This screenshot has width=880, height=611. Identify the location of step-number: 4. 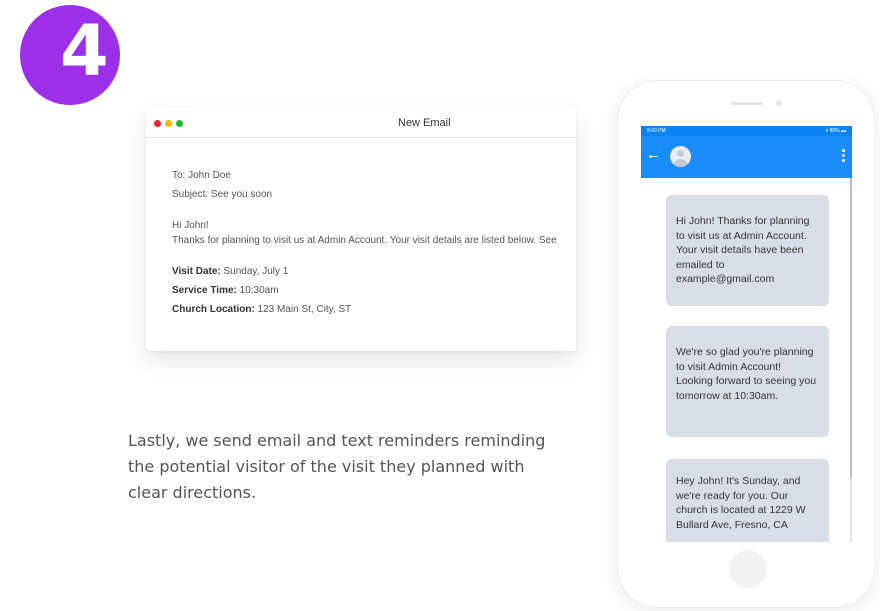
(84, 51).